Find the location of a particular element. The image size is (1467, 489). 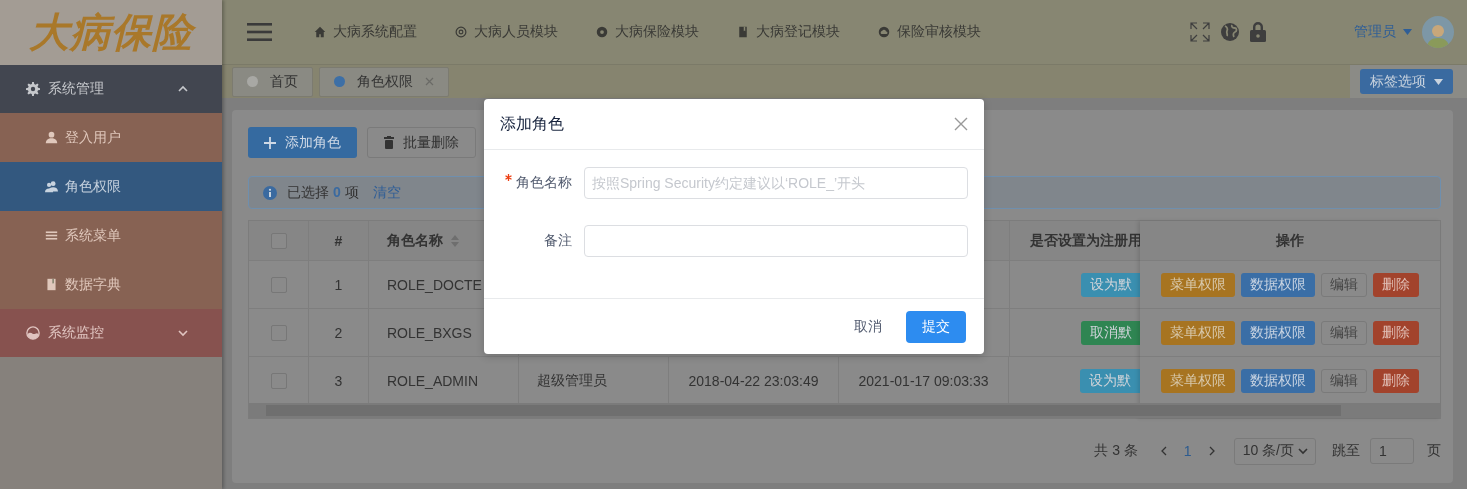

avatar is located at coordinates (1438, 32).